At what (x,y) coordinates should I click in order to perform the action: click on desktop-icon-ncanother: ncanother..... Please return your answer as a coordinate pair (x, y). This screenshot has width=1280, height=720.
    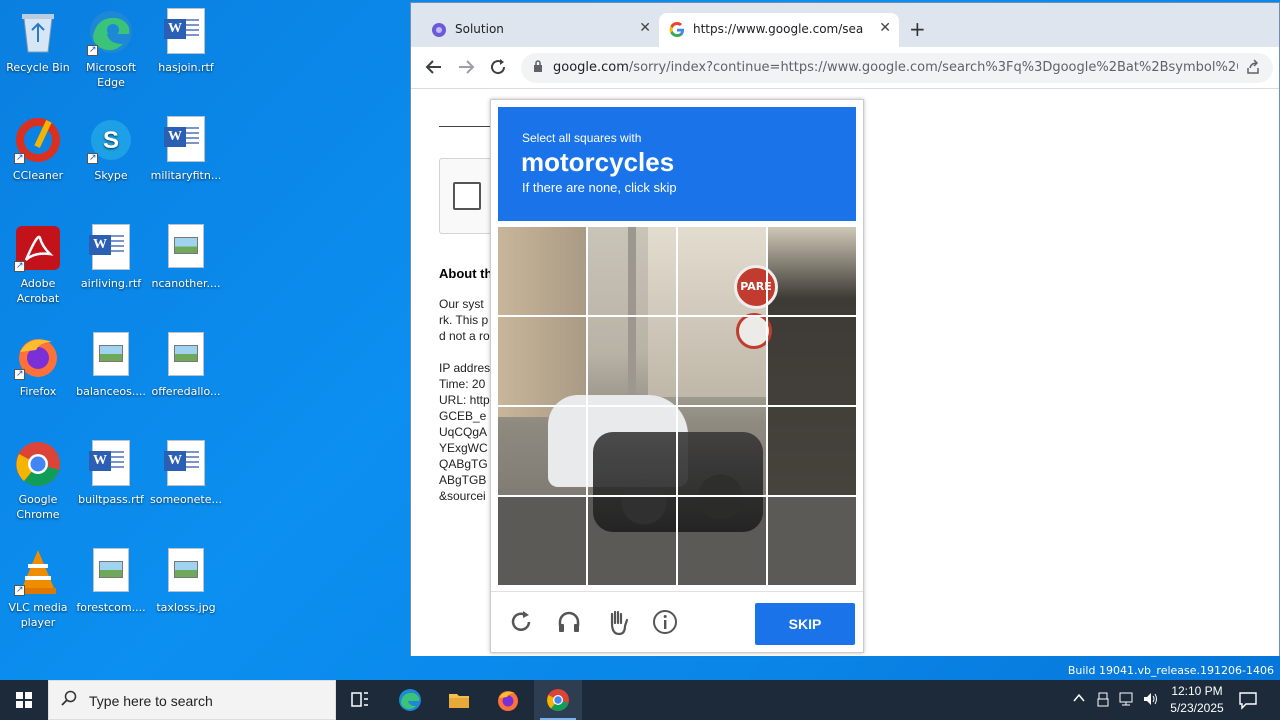
    Looking at the image, I should click on (186, 257).